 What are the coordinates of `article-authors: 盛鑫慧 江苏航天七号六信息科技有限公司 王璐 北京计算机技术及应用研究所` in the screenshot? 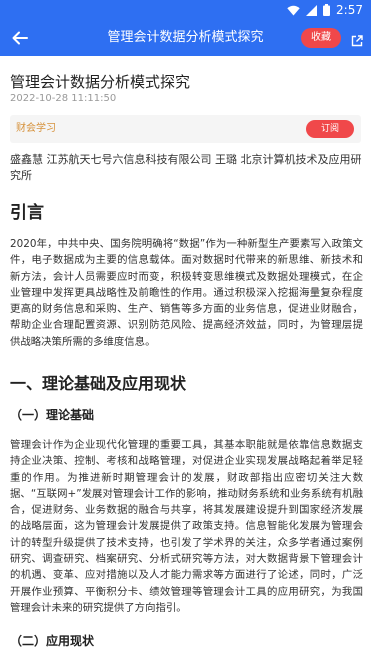 It's located at (186, 167).